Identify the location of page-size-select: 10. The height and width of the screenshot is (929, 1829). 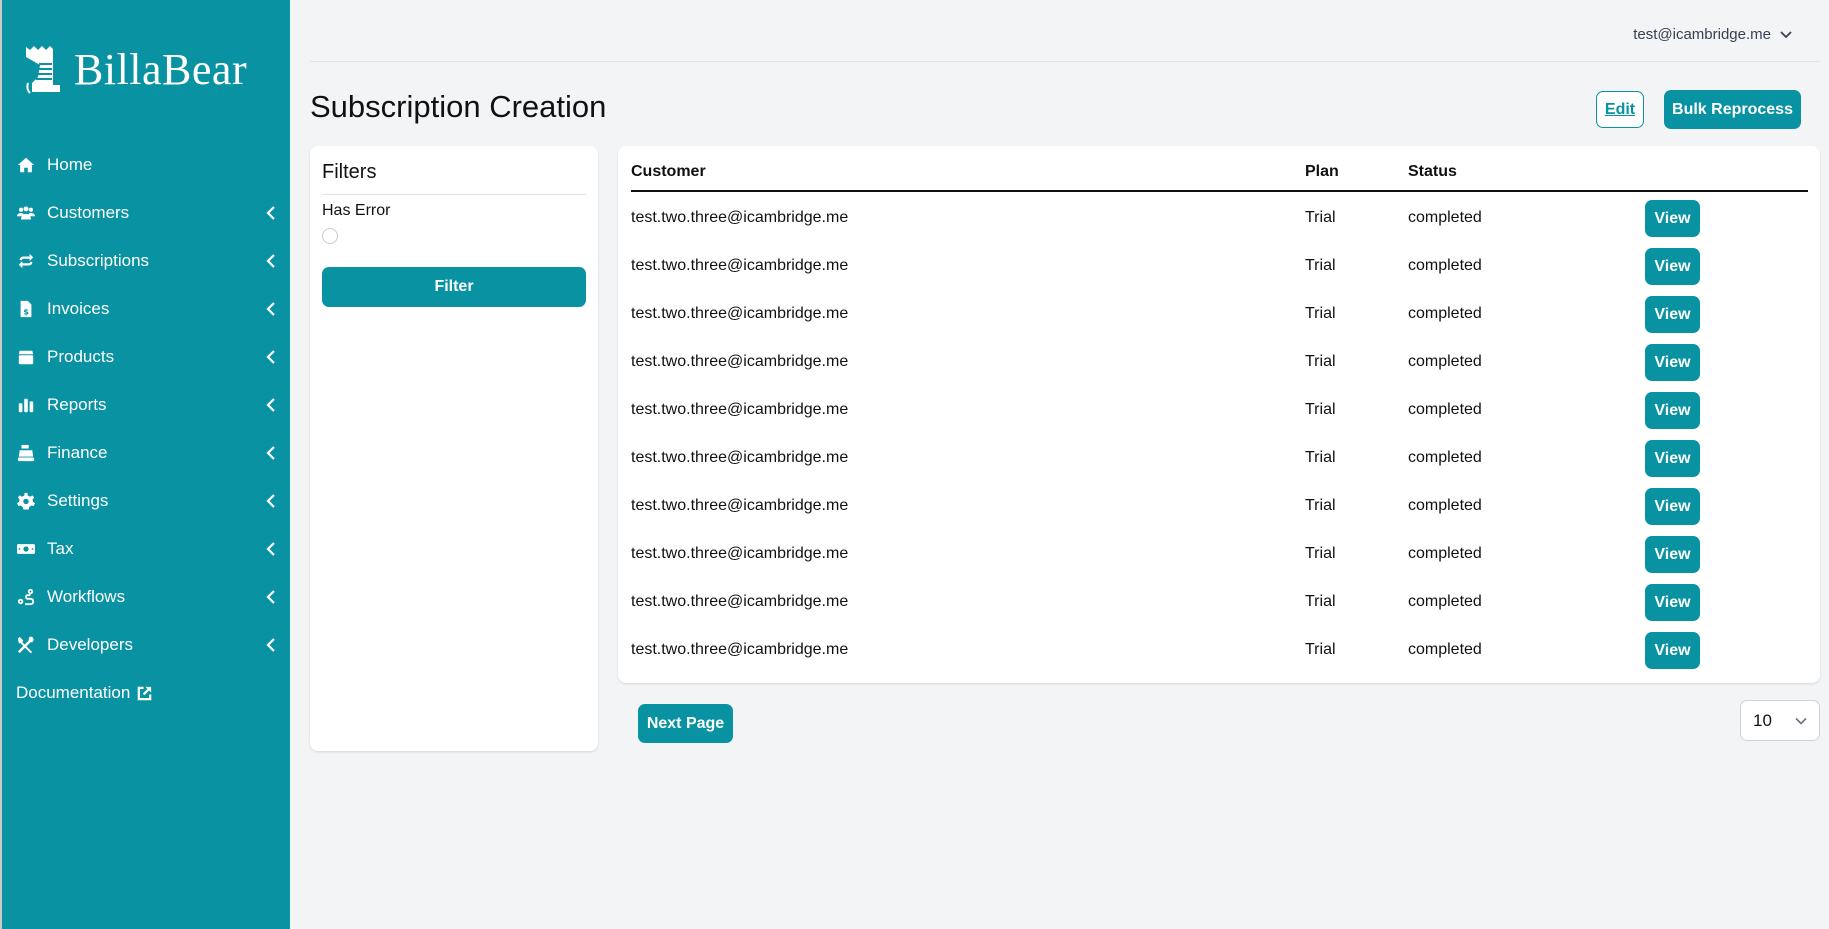
(1780, 720).